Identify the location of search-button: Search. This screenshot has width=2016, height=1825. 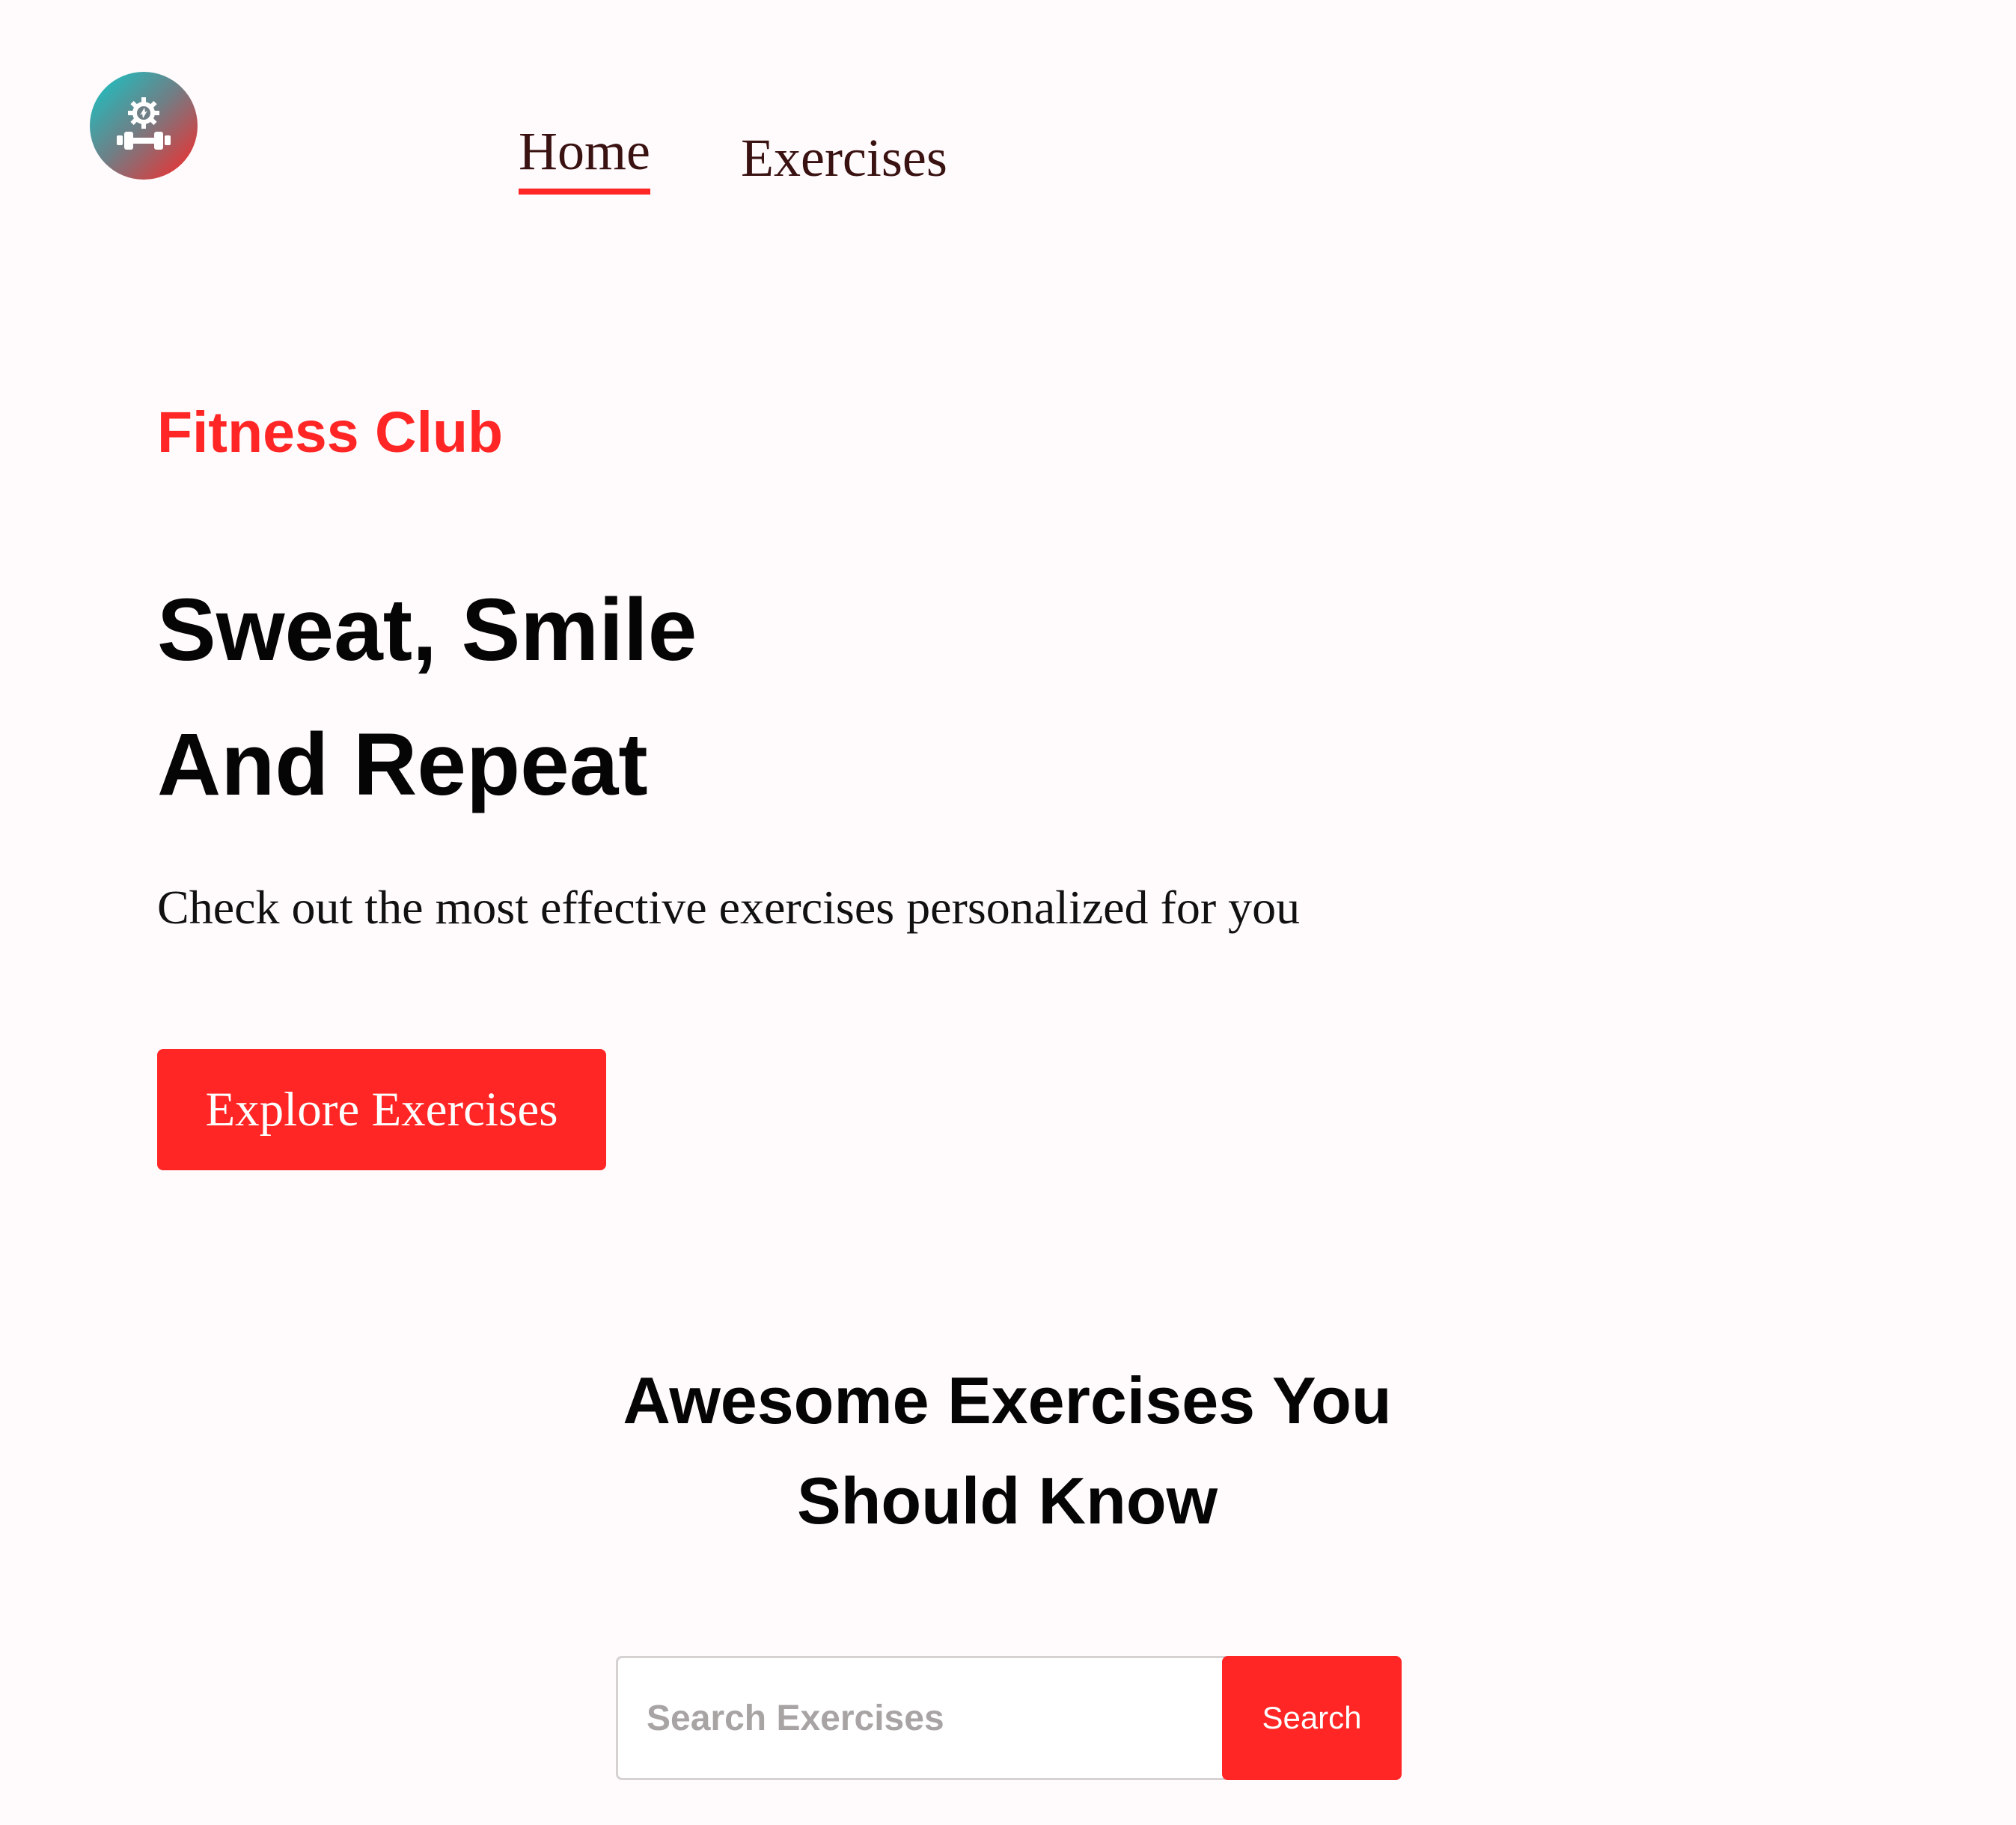
(1312, 1718).